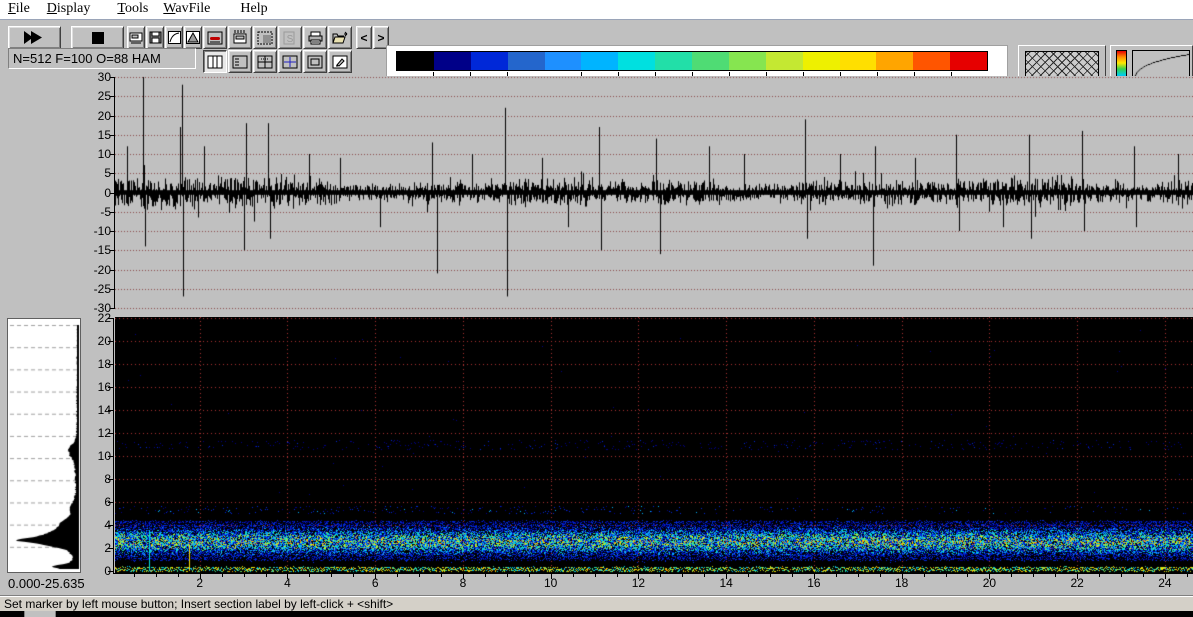  Describe the element at coordinates (104, 410) in the screenshot. I see `spectrogram-y-tick-label: 14` at that location.